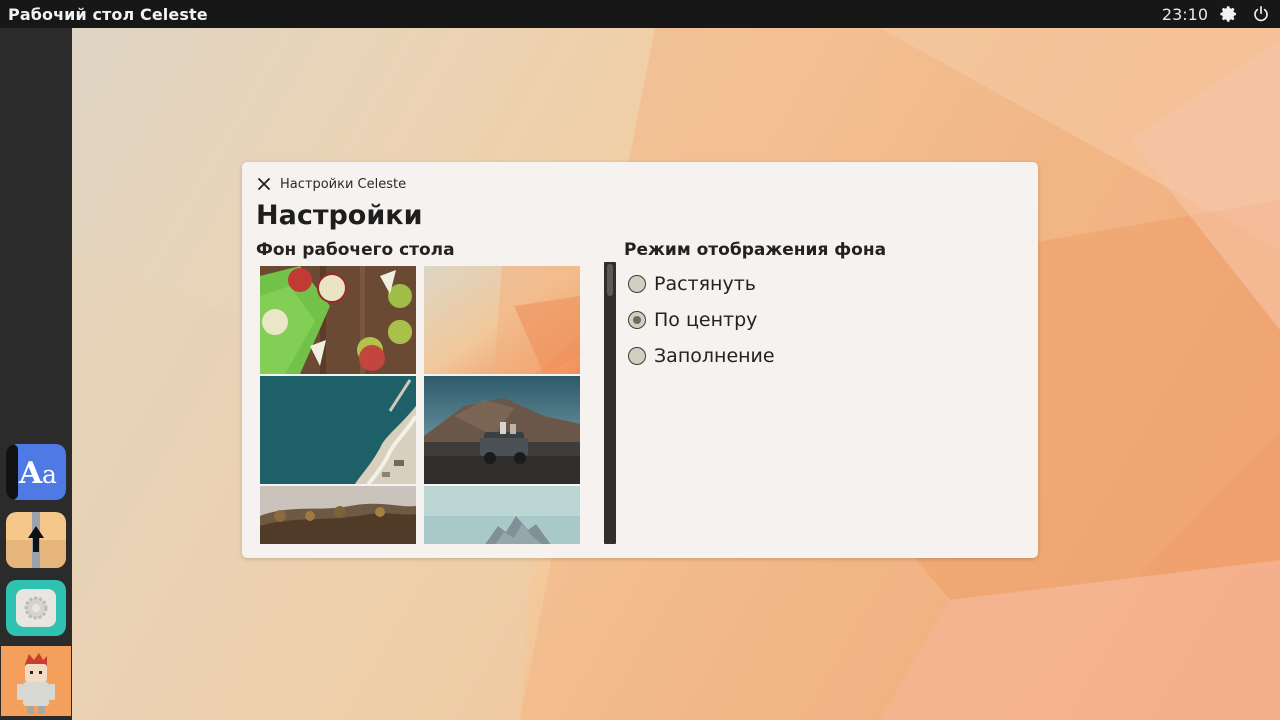 The width and height of the screenshot is (1280, 720). What do you see at coordinates (706, 320) in the screenshot?
I see `radio-label: По центру` at bounding box center [706, 320].